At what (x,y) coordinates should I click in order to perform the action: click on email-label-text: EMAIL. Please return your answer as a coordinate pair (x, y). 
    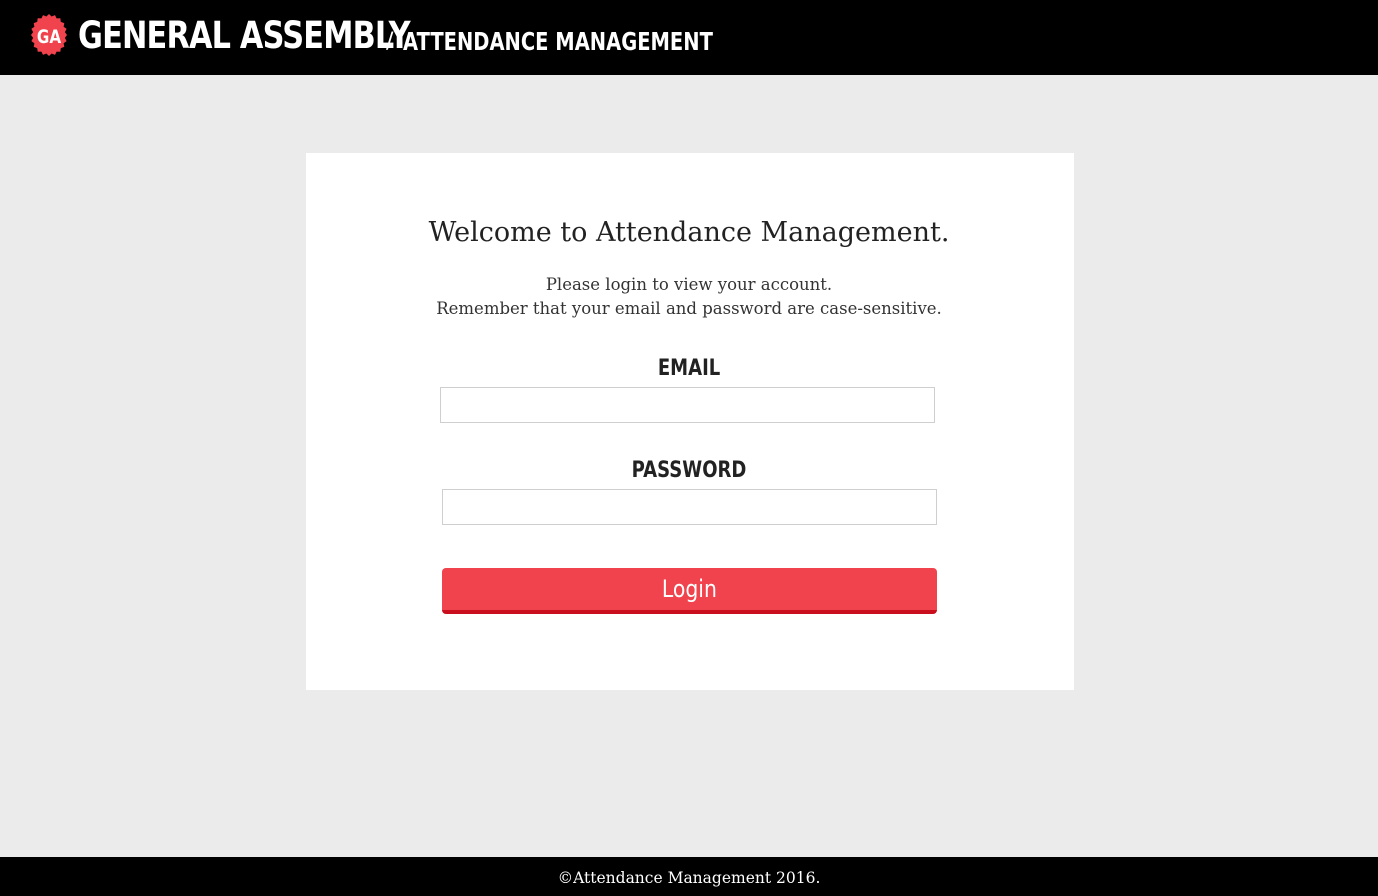
    Looking at the image, I should click on (689, 368).